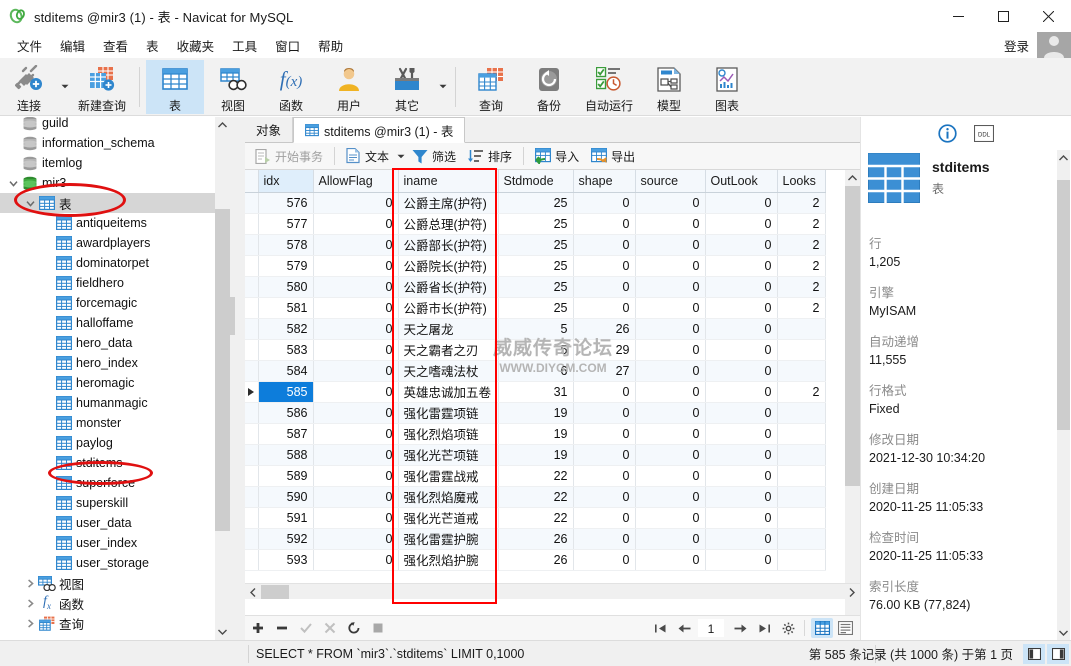 The height and width of the screenshot is (666, 1071). What do you see at coordinates (286, 287) in the screenshot?
I see `cell-idx: 580` at bounding box center [286, 287].